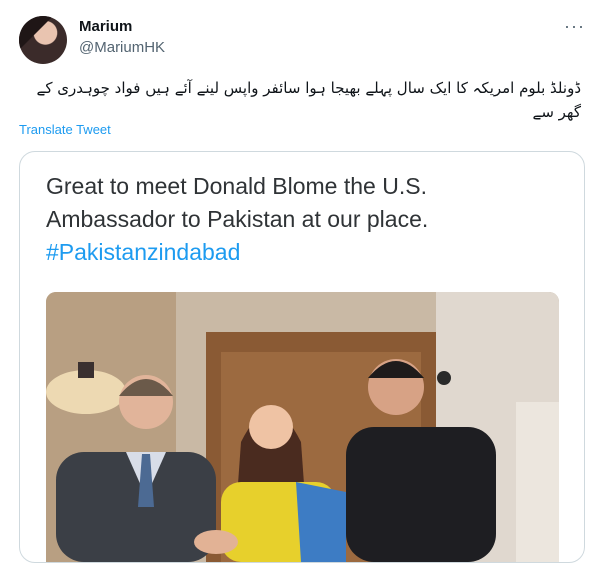 The height and width of the screenshot is (563, 589). Describe the element at coordinates (574, 26) in the screenshot. I see `more-dots-icon: ···` at that location.